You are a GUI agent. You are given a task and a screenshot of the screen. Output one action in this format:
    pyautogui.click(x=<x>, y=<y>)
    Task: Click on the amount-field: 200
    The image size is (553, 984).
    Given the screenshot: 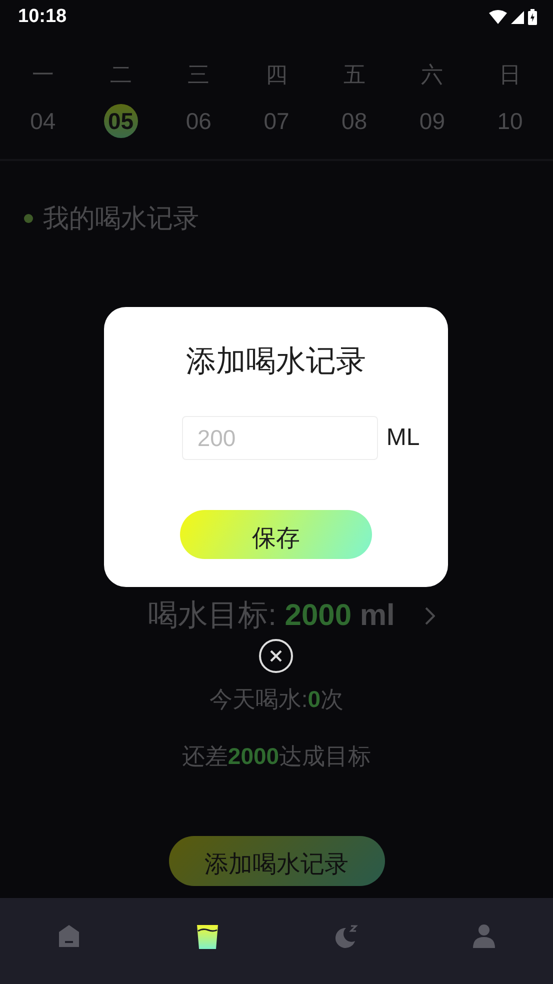 What is the action you would take?
    pyautogui.click(x=280, y=438)
    